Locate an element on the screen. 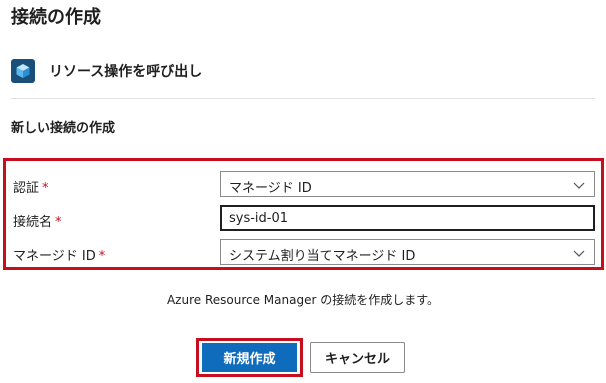 The image size is (606, 383). managed-identity-select-value: システム割り当てマネージド ID is located at coordinates (322, 256).